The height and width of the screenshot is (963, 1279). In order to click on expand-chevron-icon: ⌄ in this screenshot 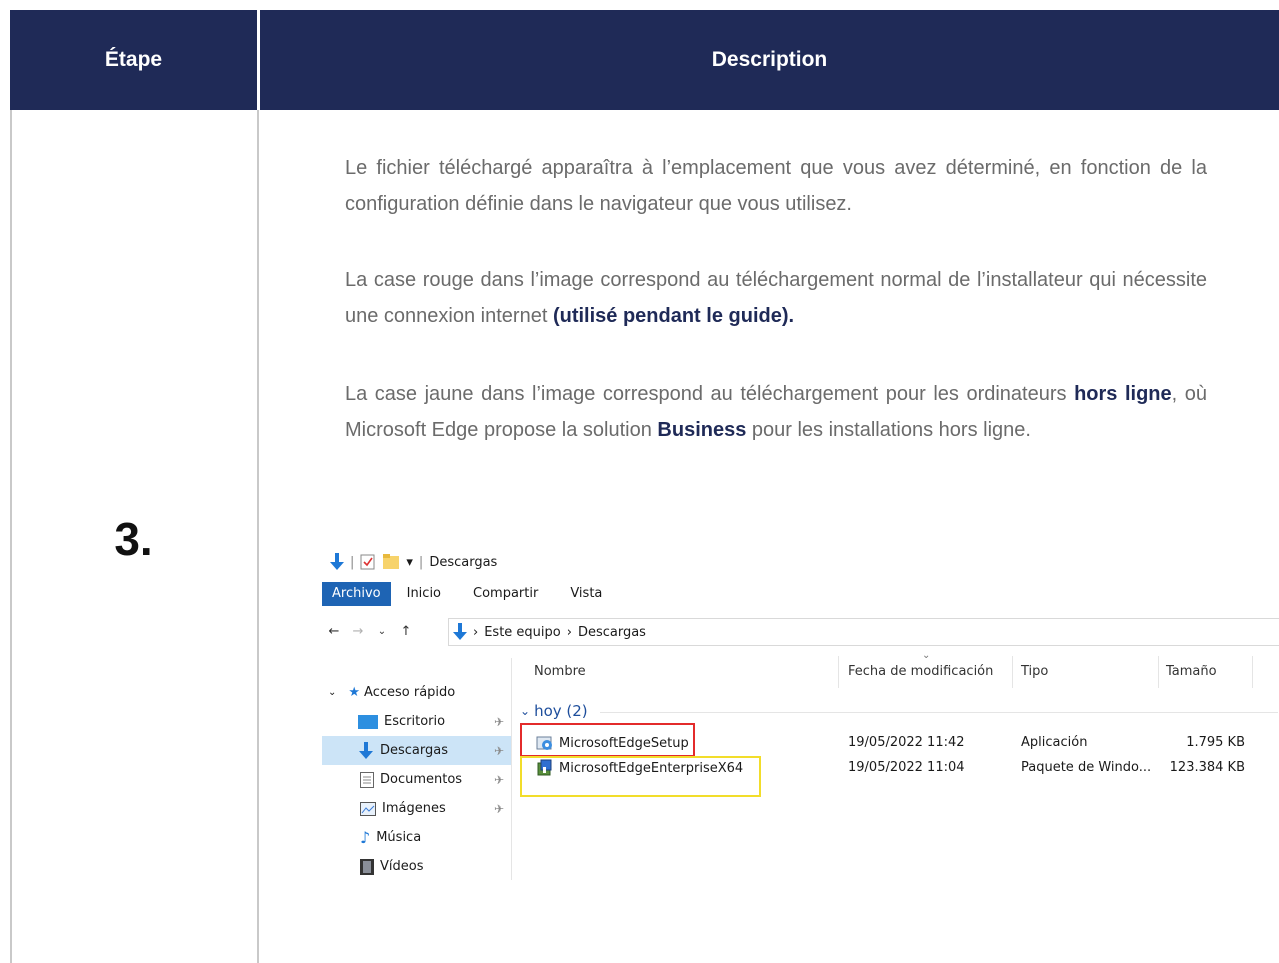, I will do `click(332, 692)`.